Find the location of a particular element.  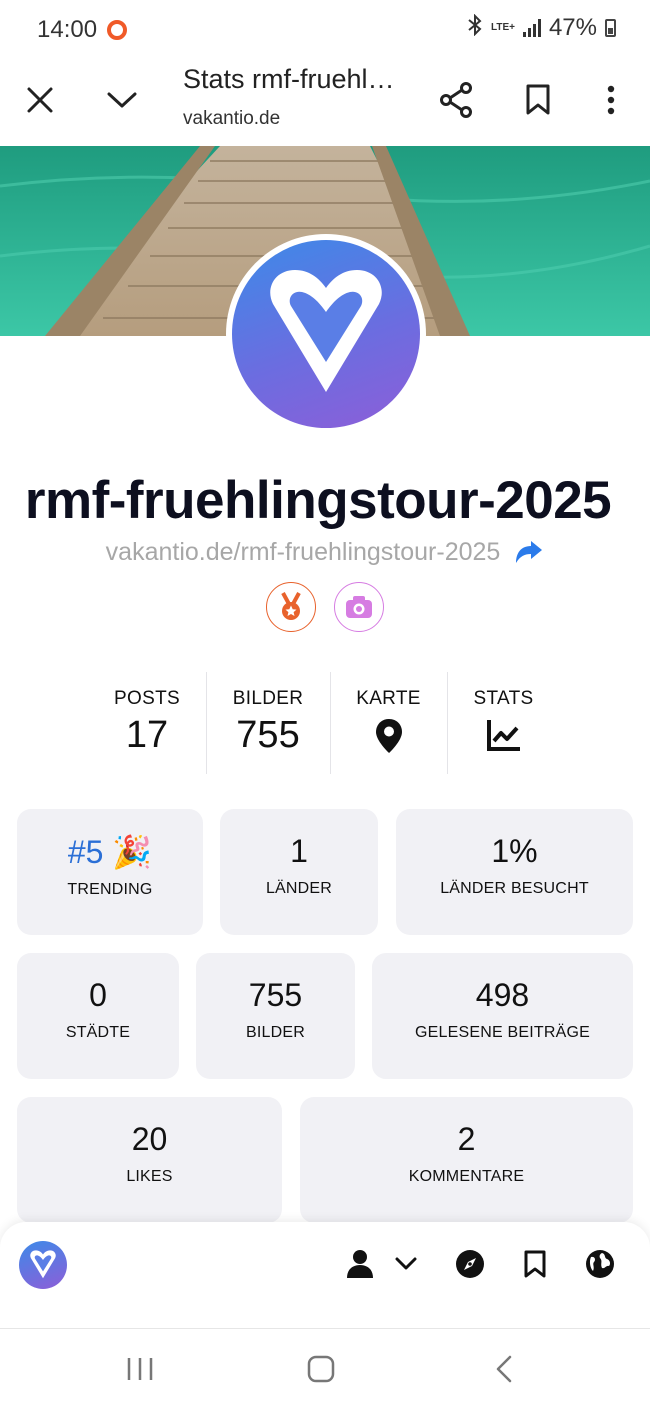

explore-button is located at coordinates (470, 1264).